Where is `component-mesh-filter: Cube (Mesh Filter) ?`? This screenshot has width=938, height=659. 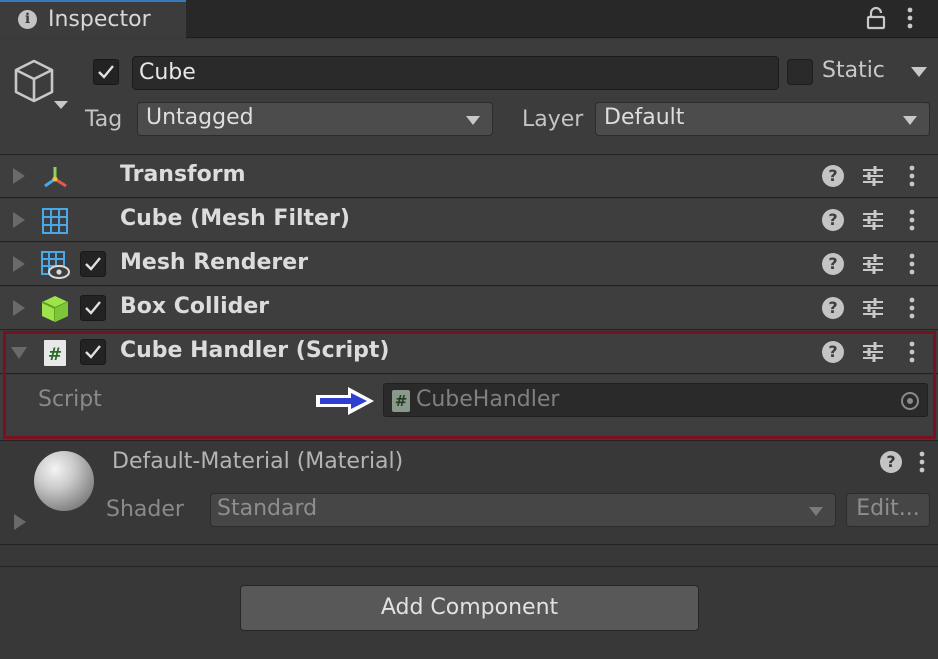
component-mesh-filter: Cube (Mesh Filter) ? is located at coordinates (469, 220).